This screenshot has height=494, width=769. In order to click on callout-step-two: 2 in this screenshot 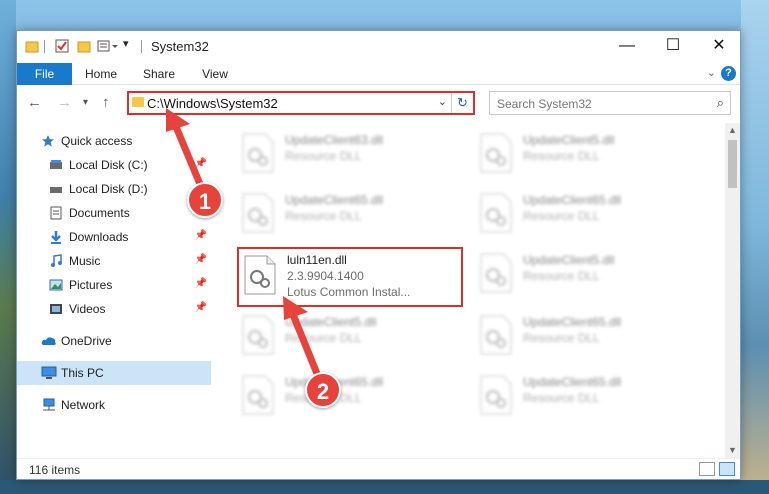, I will do `click(323, 390)`.